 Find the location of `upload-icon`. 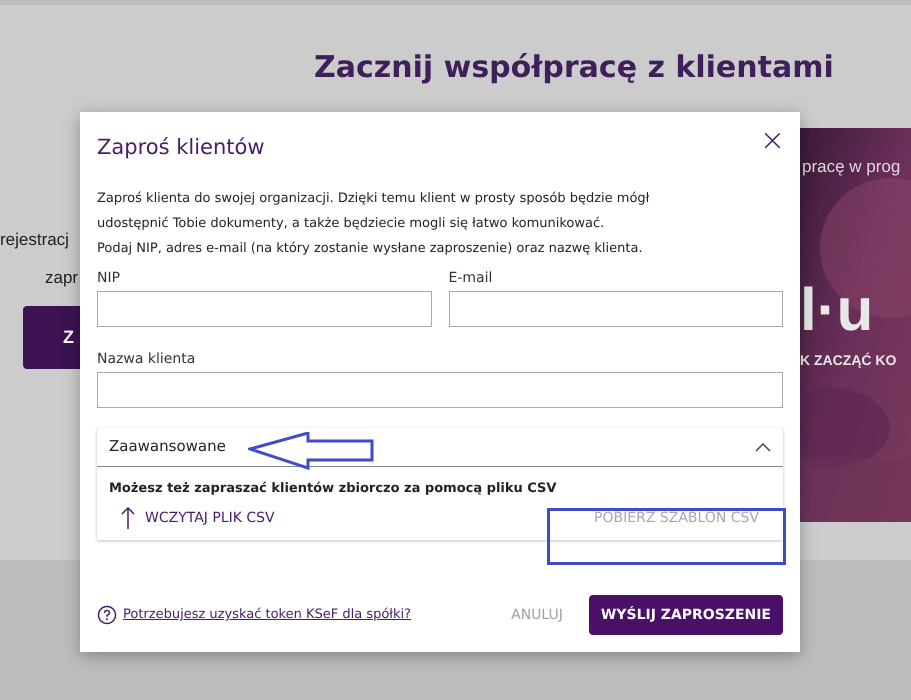

upload-icon is located at coordinates (128, 518).